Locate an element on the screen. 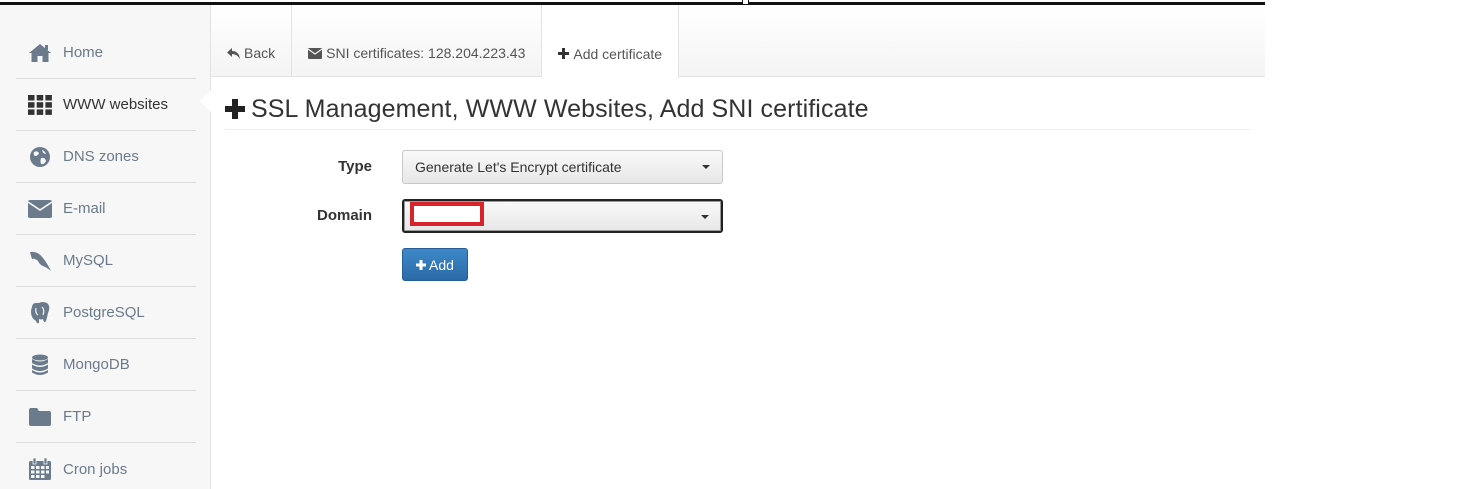 This screenshot has width=1479, height=489. tab-back: Back is located at coordinates (252, 41).